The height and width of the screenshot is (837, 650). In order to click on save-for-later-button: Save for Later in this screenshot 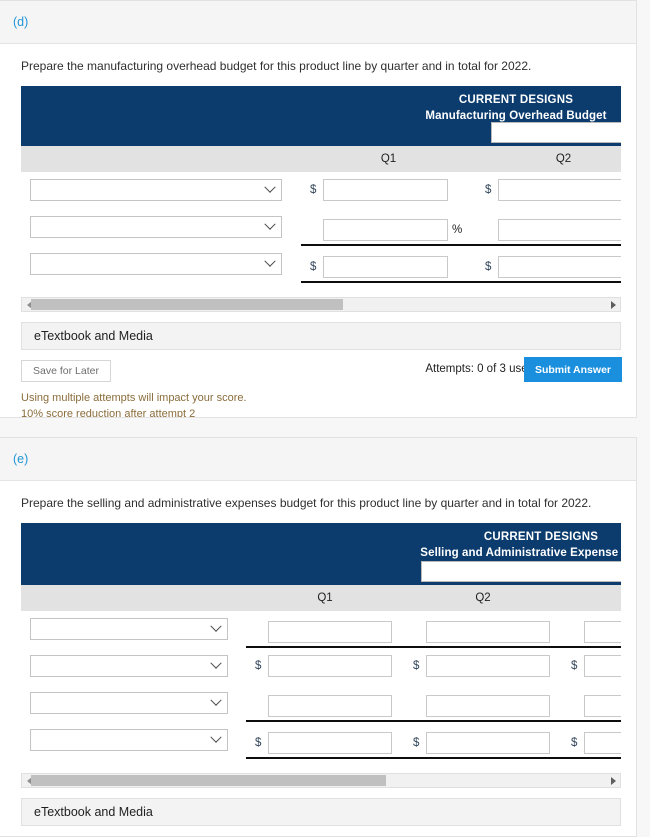, I will do `click(66, 371)`.